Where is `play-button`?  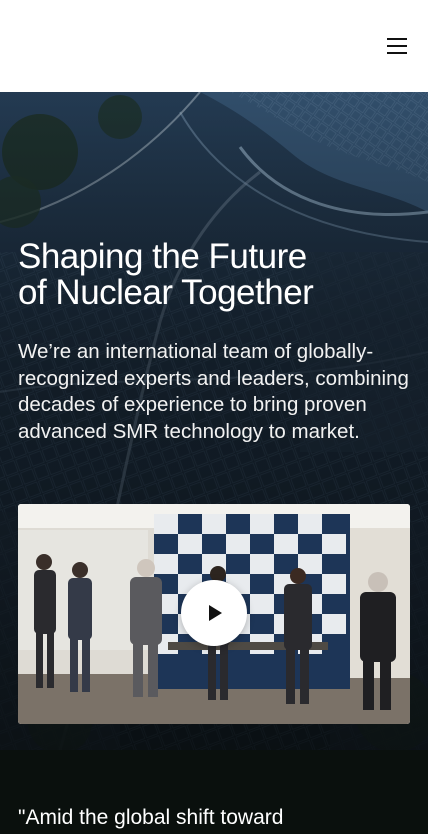
play-button is located at coordinates (214, 613).